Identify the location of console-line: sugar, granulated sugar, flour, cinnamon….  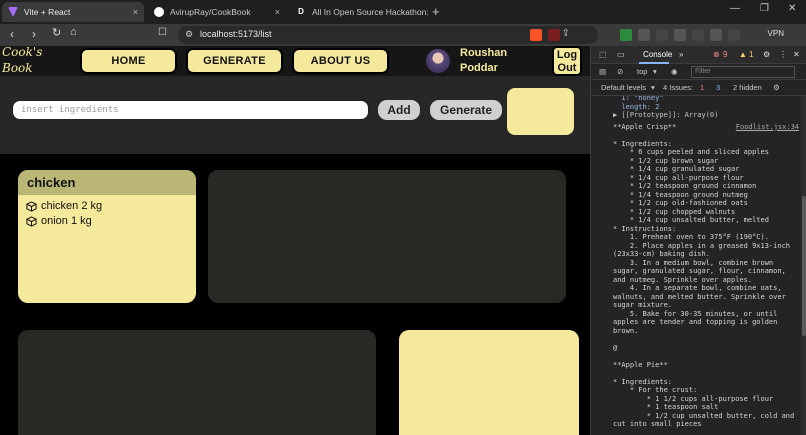
(699, 271).